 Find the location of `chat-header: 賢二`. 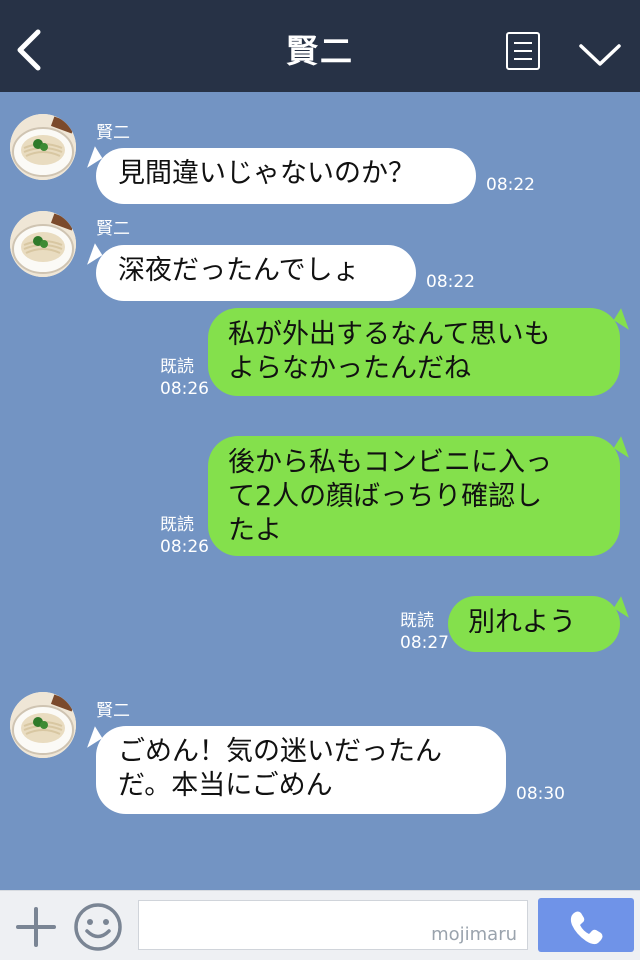

chat-header: 賢二 is located at coordinates (320, 46).